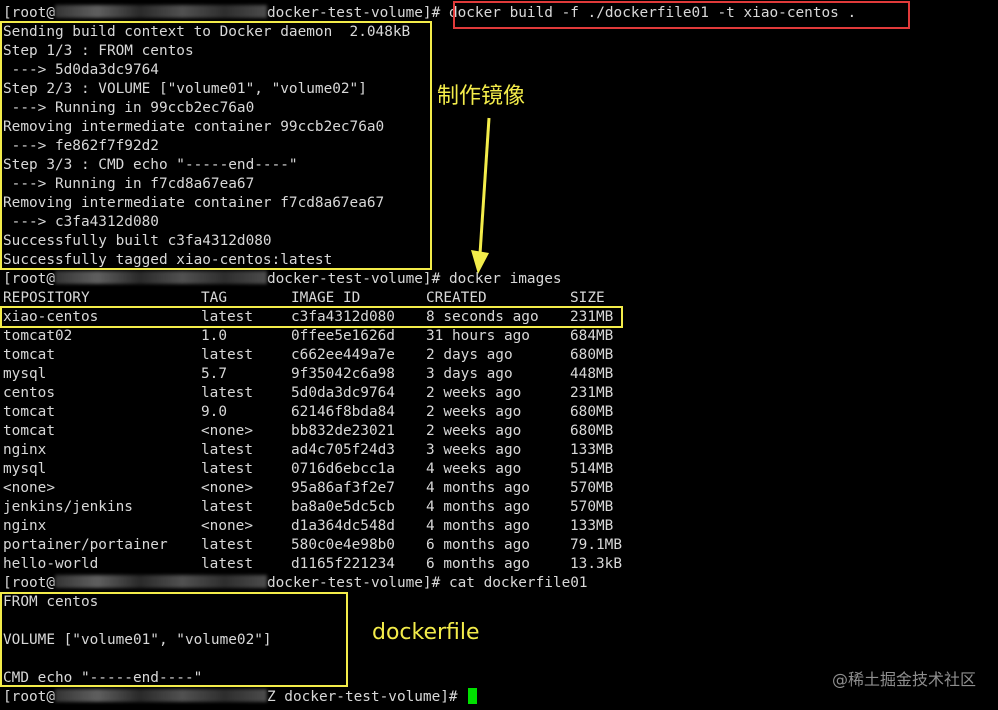  I want to click on cell-size: 514MB, so click(592, 469).